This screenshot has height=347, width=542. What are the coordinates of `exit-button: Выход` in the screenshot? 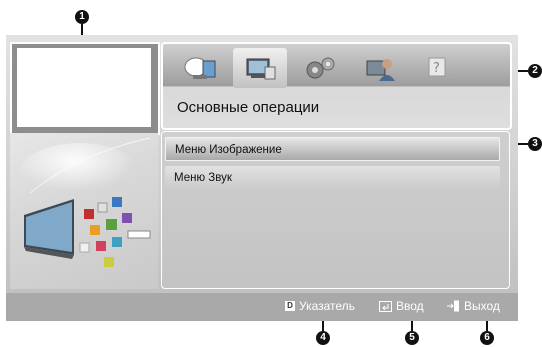 It's located at (473, 306).